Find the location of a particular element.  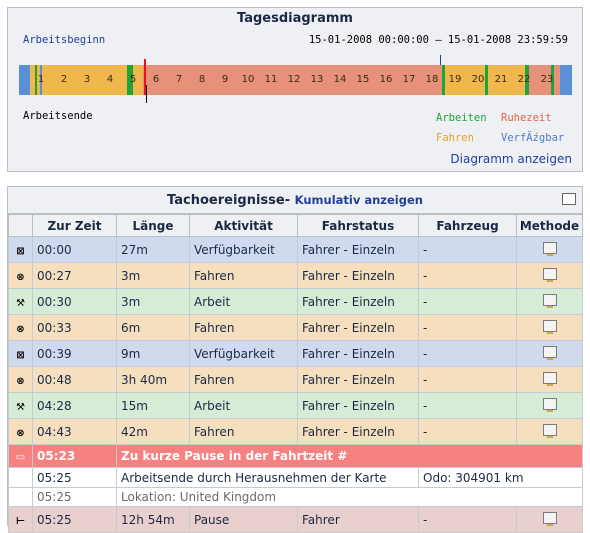

comment-icon: ▭ is located at coordinates (20, 456).